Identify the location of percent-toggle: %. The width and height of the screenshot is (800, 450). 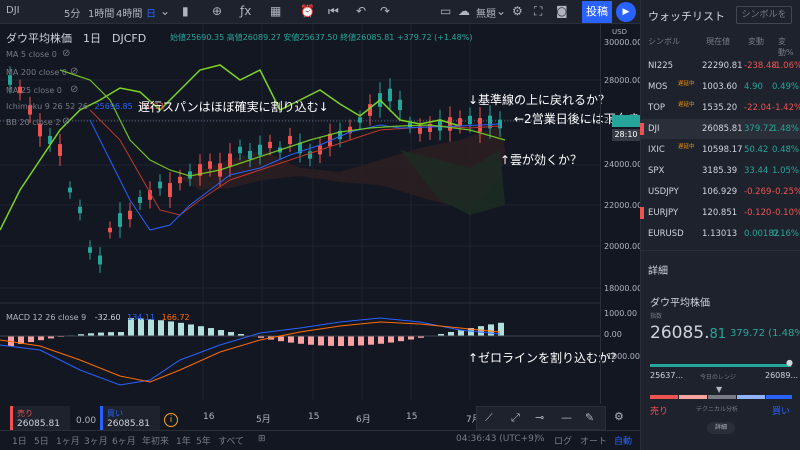
(540, 439).